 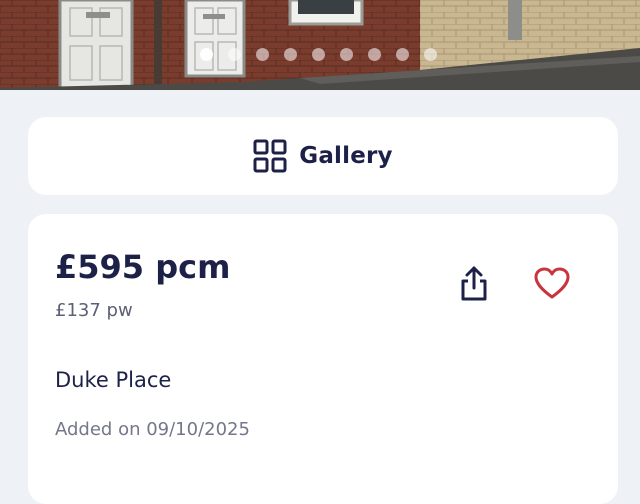 What do you see at coordinates (346, 156) in the screenshot?
I see `gallery-label: Gallery` at bounding box center [346, 156].